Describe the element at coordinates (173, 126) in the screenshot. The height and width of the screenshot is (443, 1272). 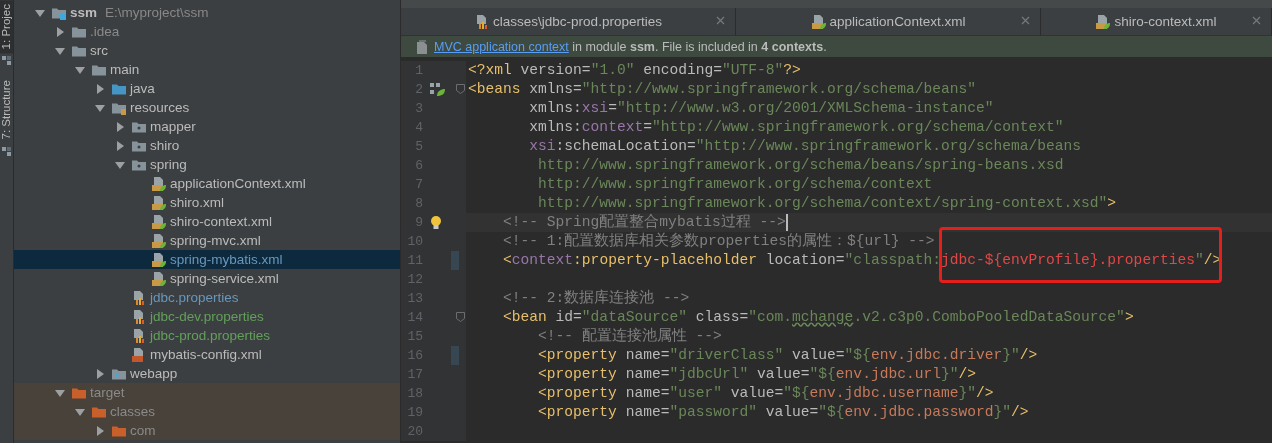
I see `tree-item-label: mapper` at that location.